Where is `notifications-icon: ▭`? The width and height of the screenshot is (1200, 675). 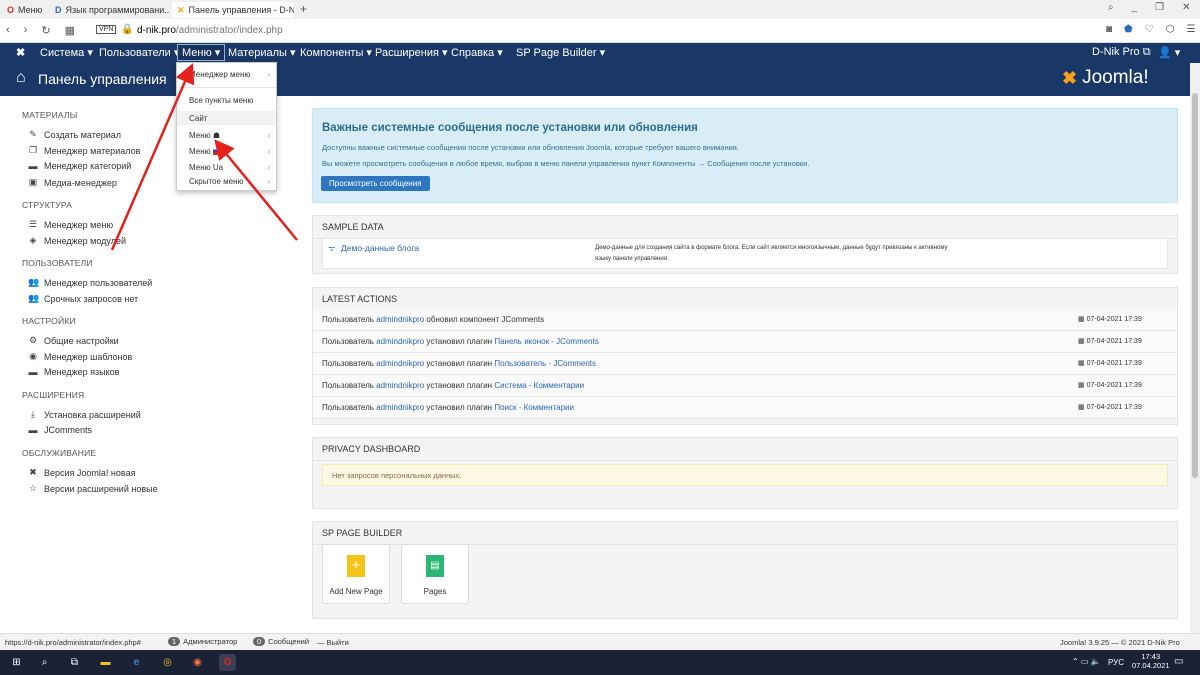
notifications-icon: ▭ is located at coordinates (1178, 661).